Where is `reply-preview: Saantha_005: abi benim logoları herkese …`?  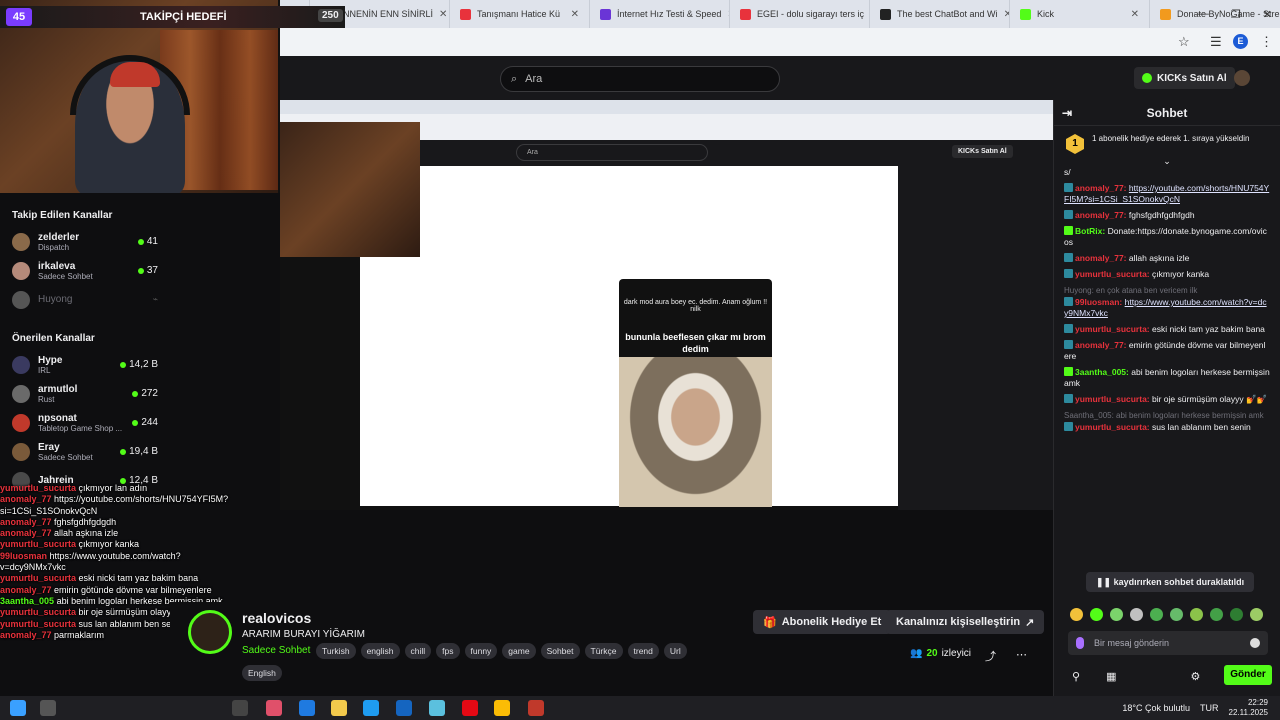
reply-preview: Saantha_005: abi benim logoları herkese … is located at coordinates (1167, 415).